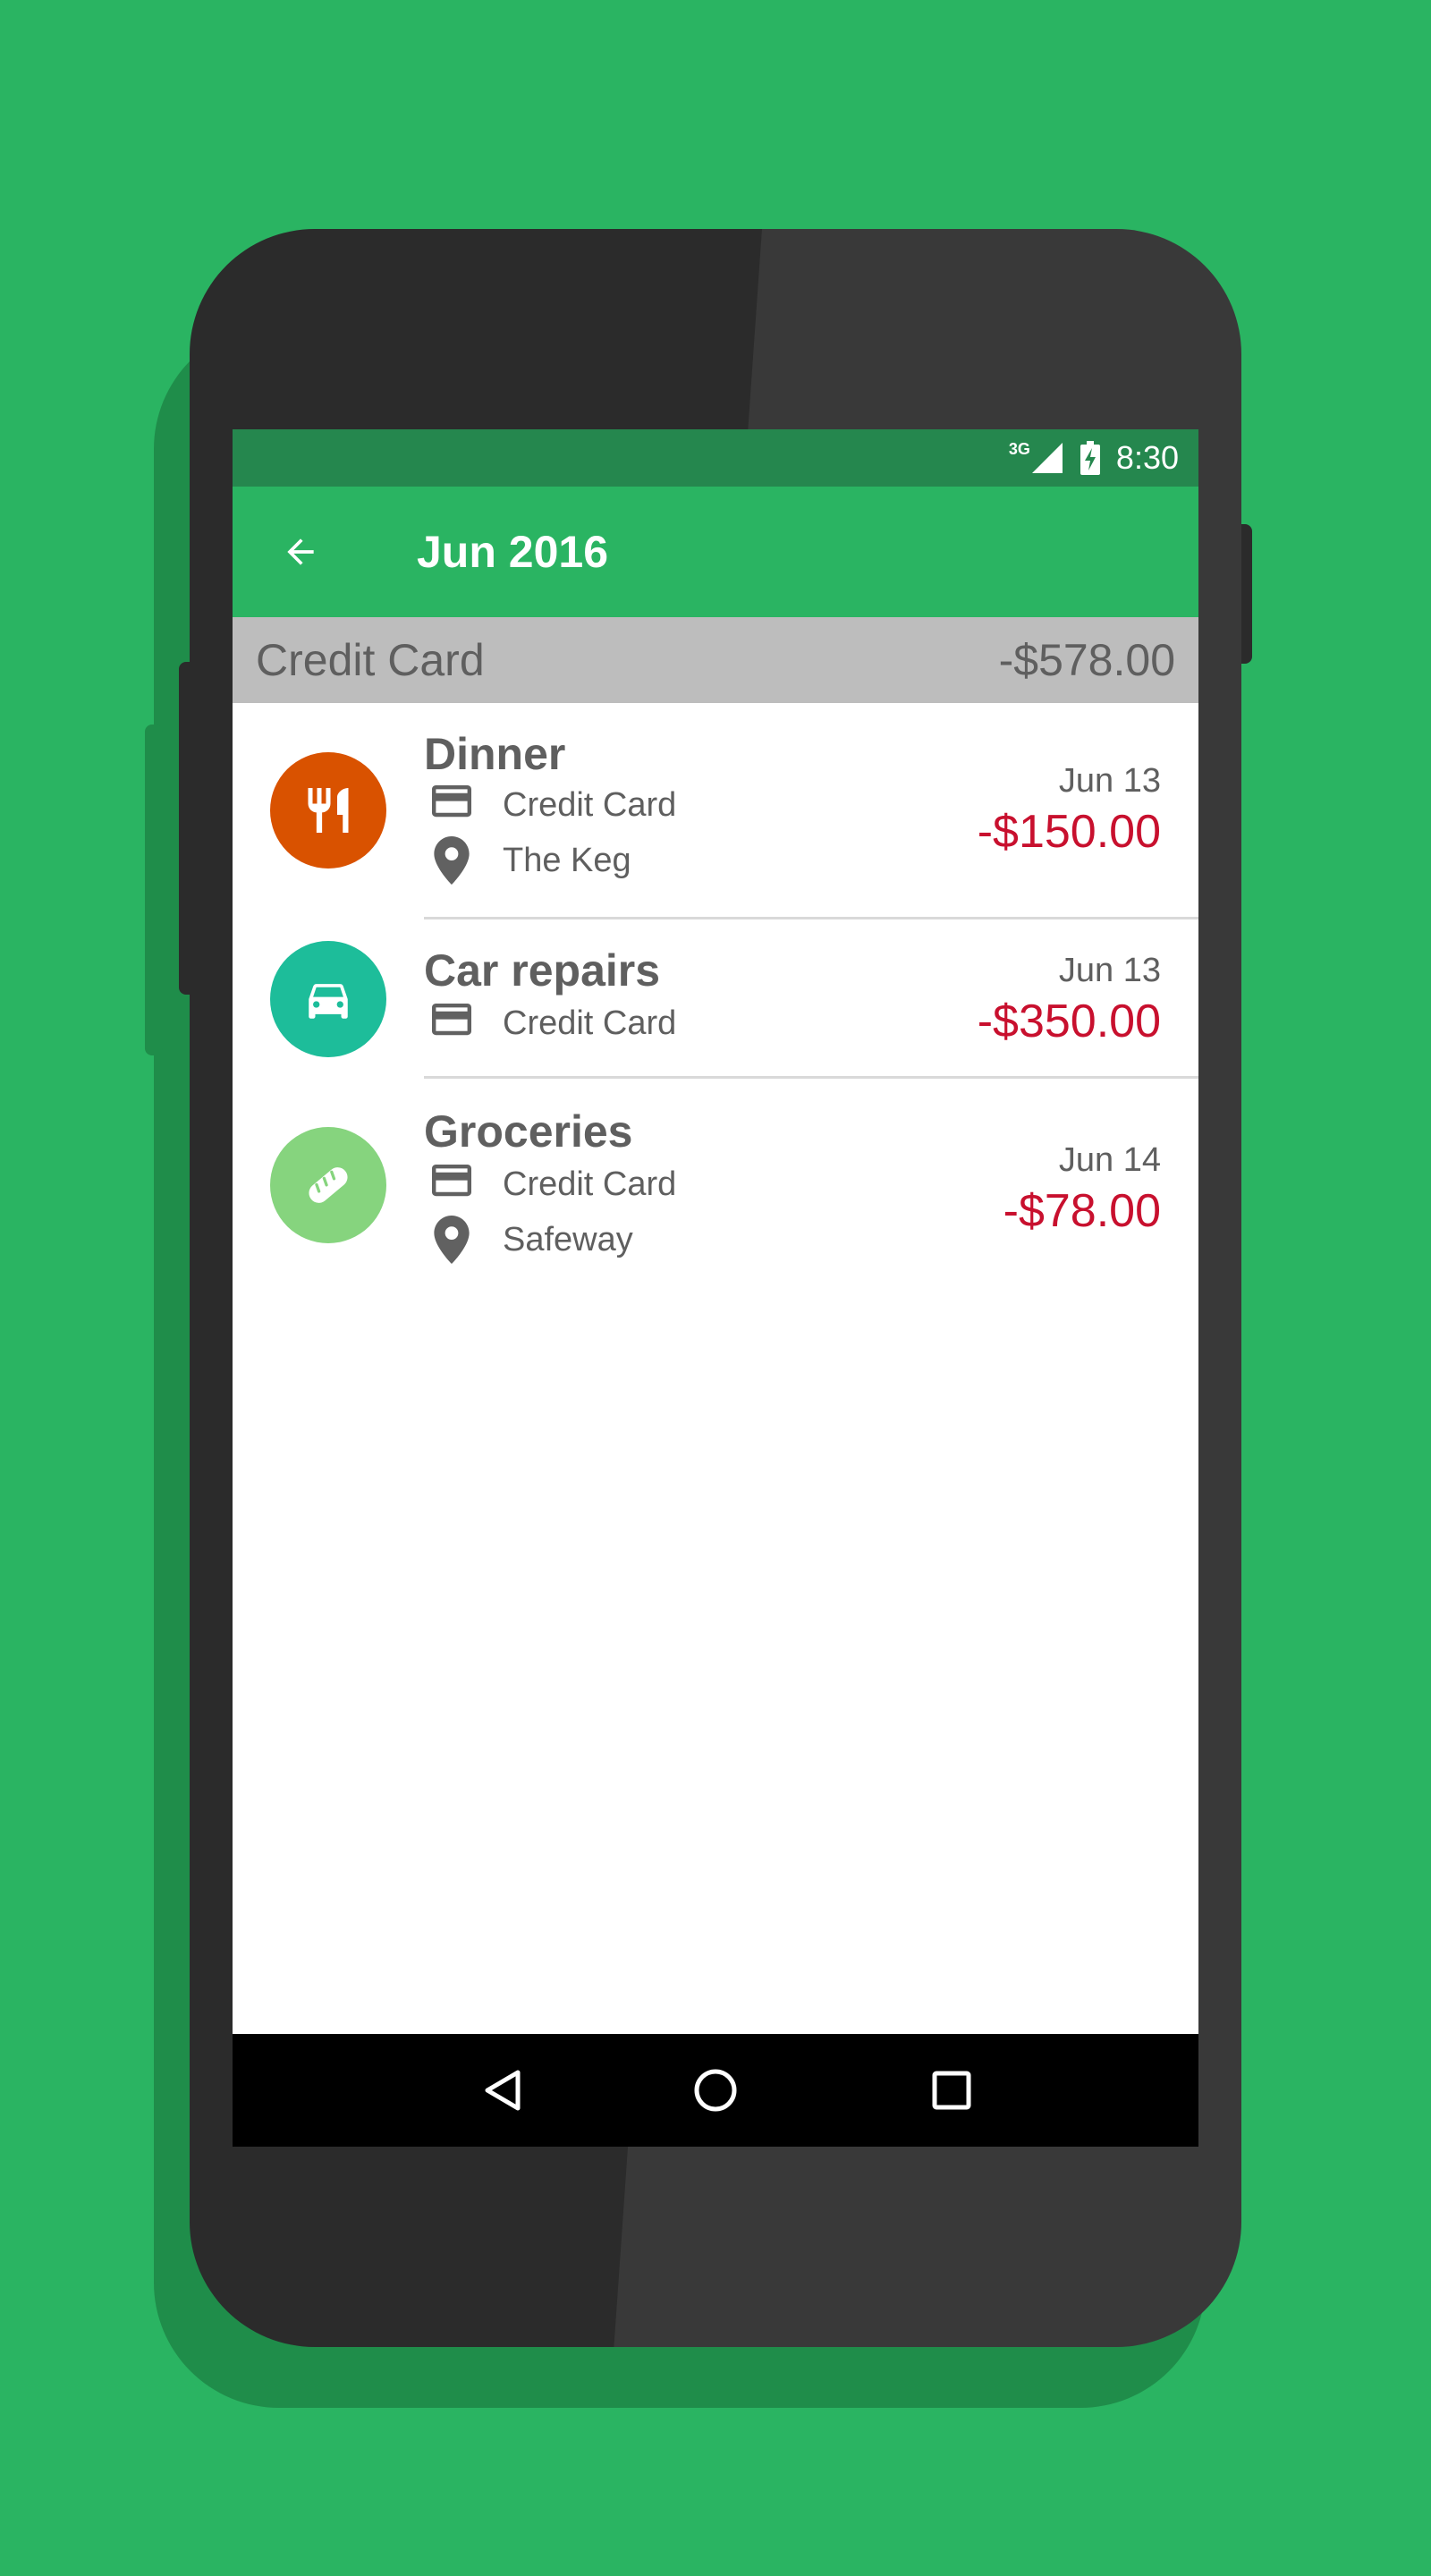 The image size is (1431, 2576). Describe the element at coordinates (1090, 458) in the screenshot. I see `battery-charging-icon` at that location.